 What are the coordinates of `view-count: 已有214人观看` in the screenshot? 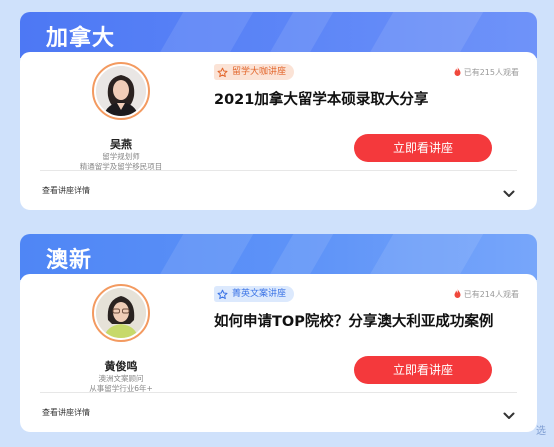 It's located at (486, 294).